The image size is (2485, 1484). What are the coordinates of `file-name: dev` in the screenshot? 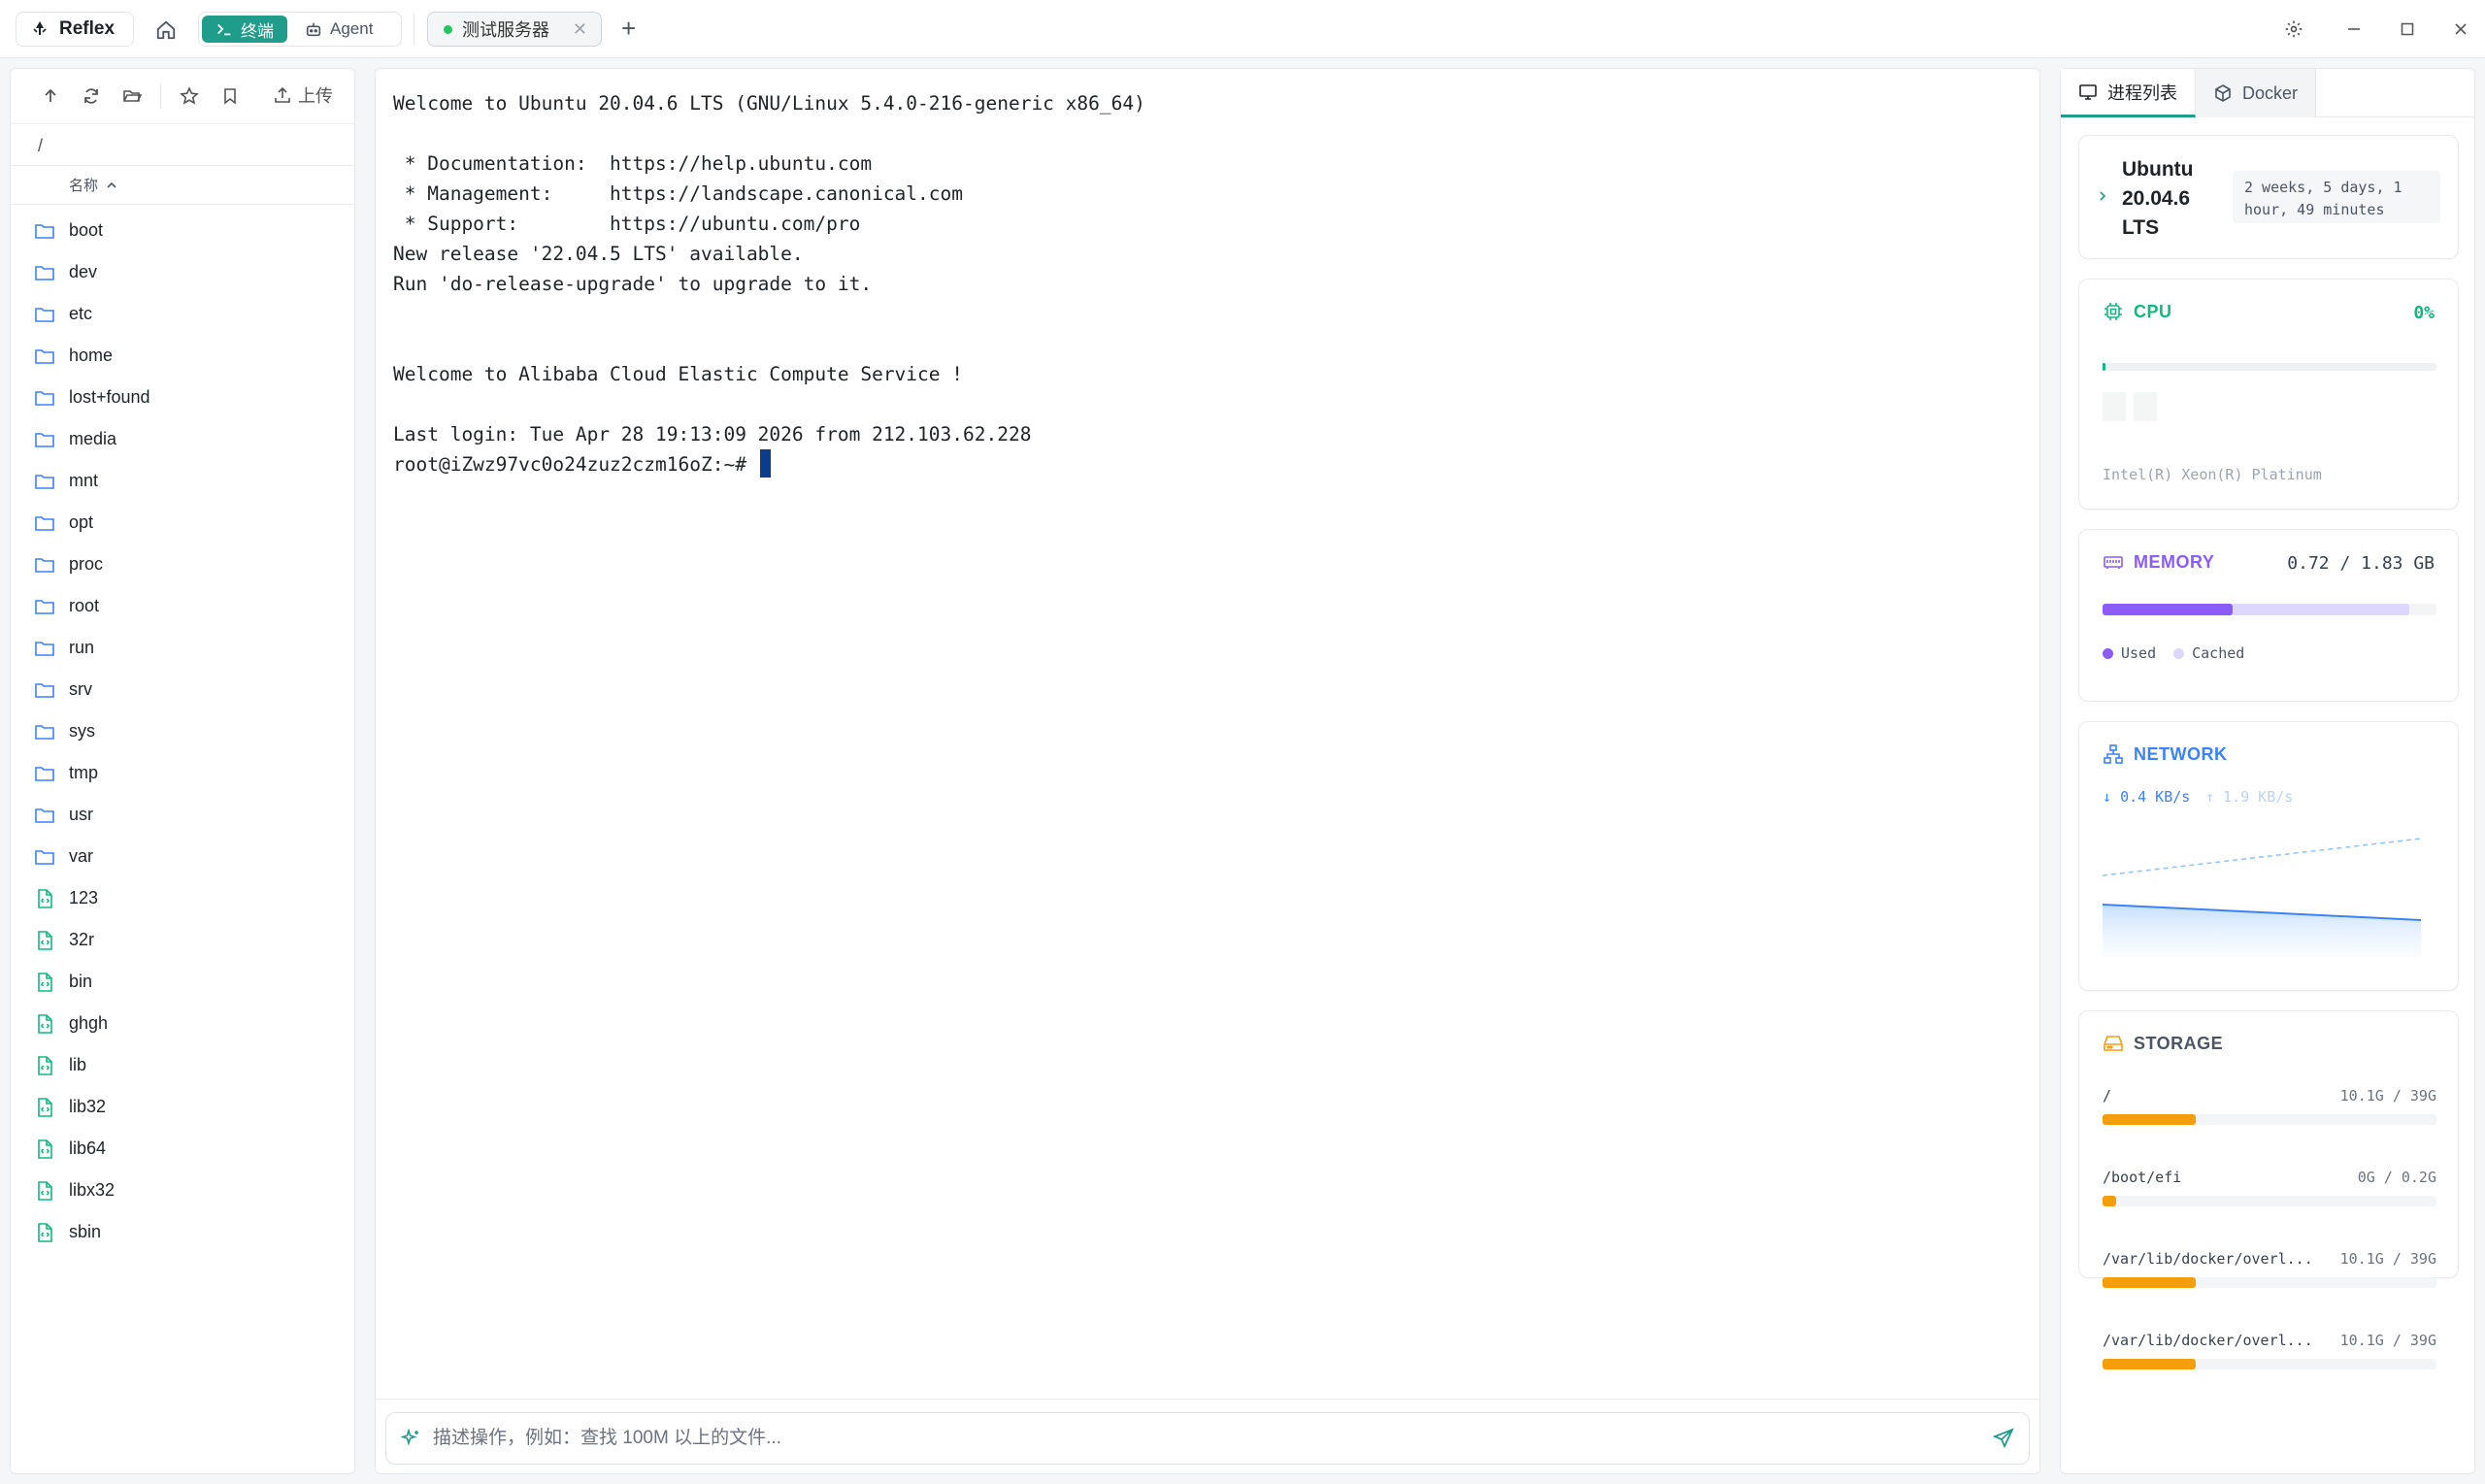 It's located at (84, 271).